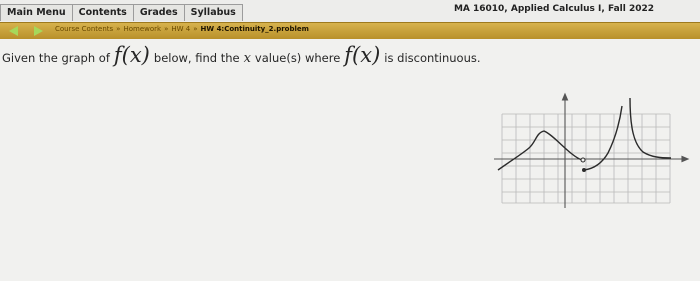 The image size is (700, 281). I want to click on back-arrow-icon, so click(13, 31).